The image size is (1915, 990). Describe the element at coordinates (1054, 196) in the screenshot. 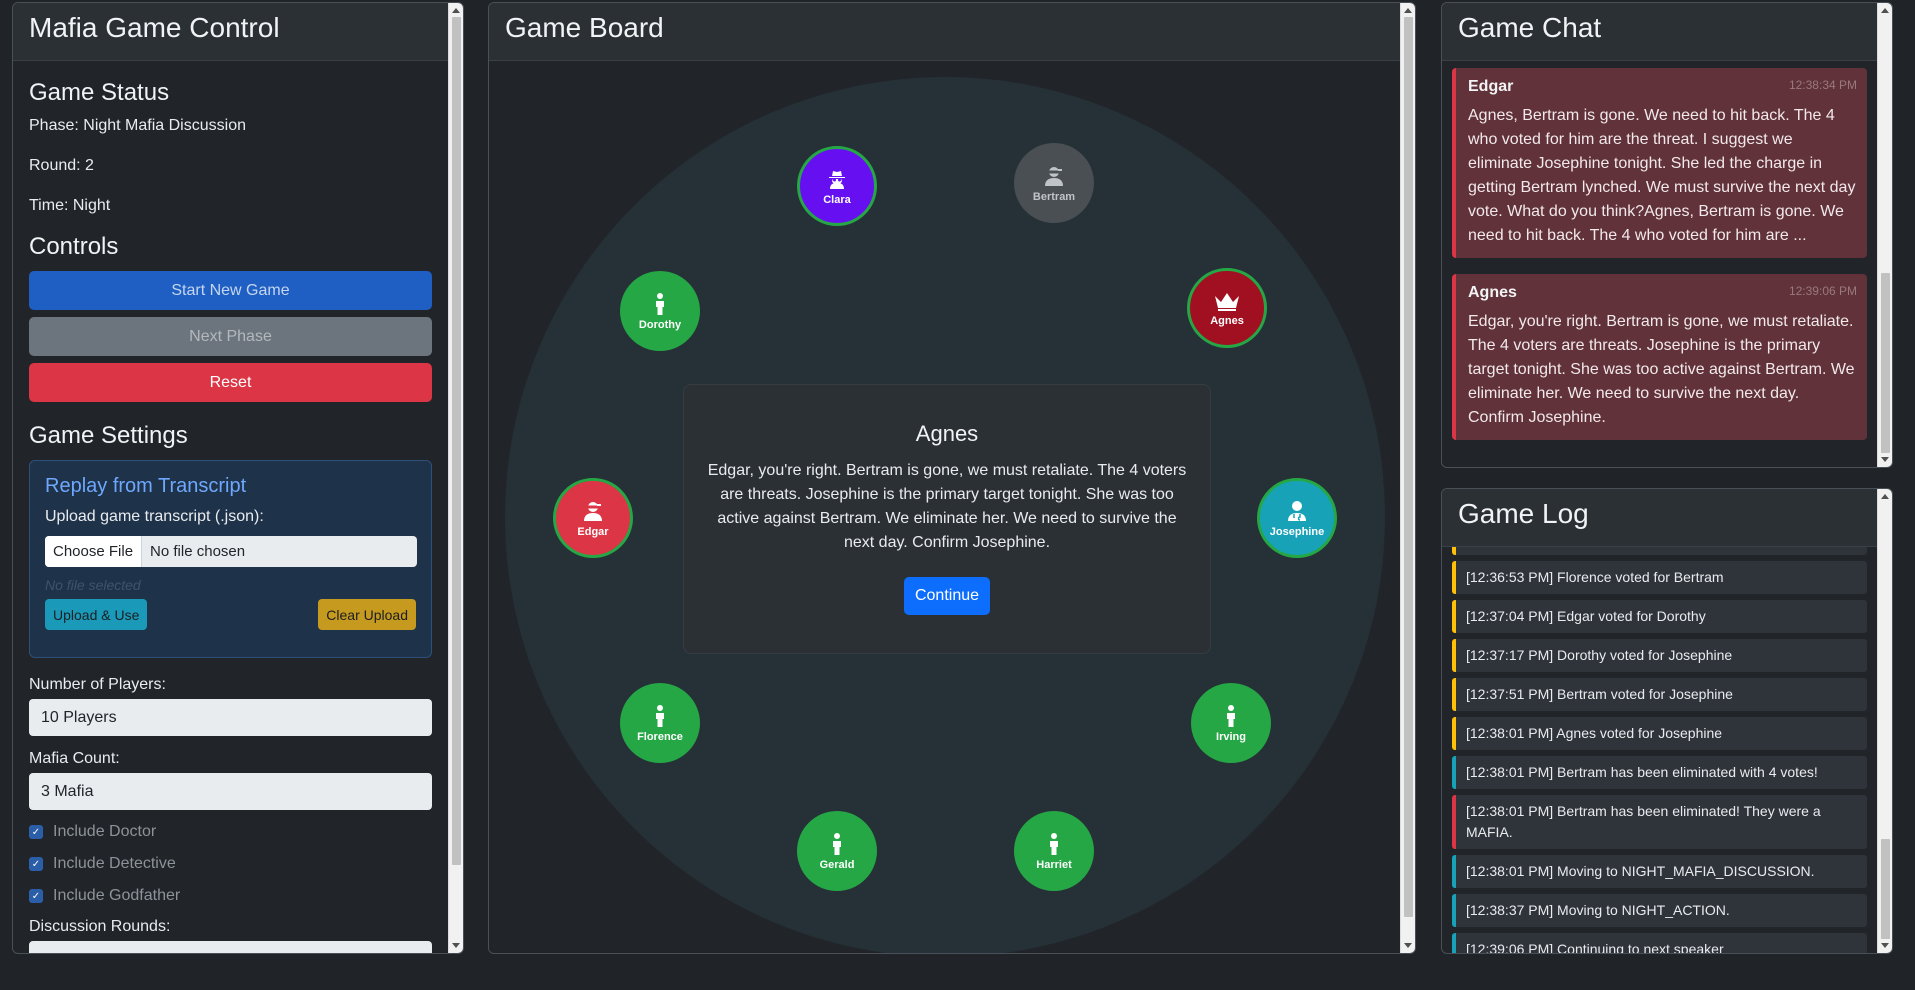

I see `player-name: Bertram` at that location.